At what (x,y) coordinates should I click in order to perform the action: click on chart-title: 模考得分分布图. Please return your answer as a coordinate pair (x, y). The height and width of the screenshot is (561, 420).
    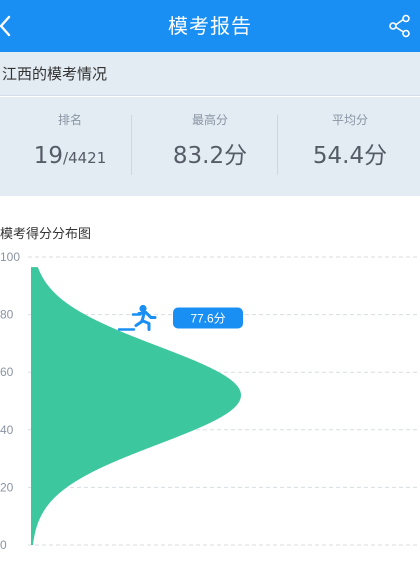
    Looking at the image, I should click on (46, 234).